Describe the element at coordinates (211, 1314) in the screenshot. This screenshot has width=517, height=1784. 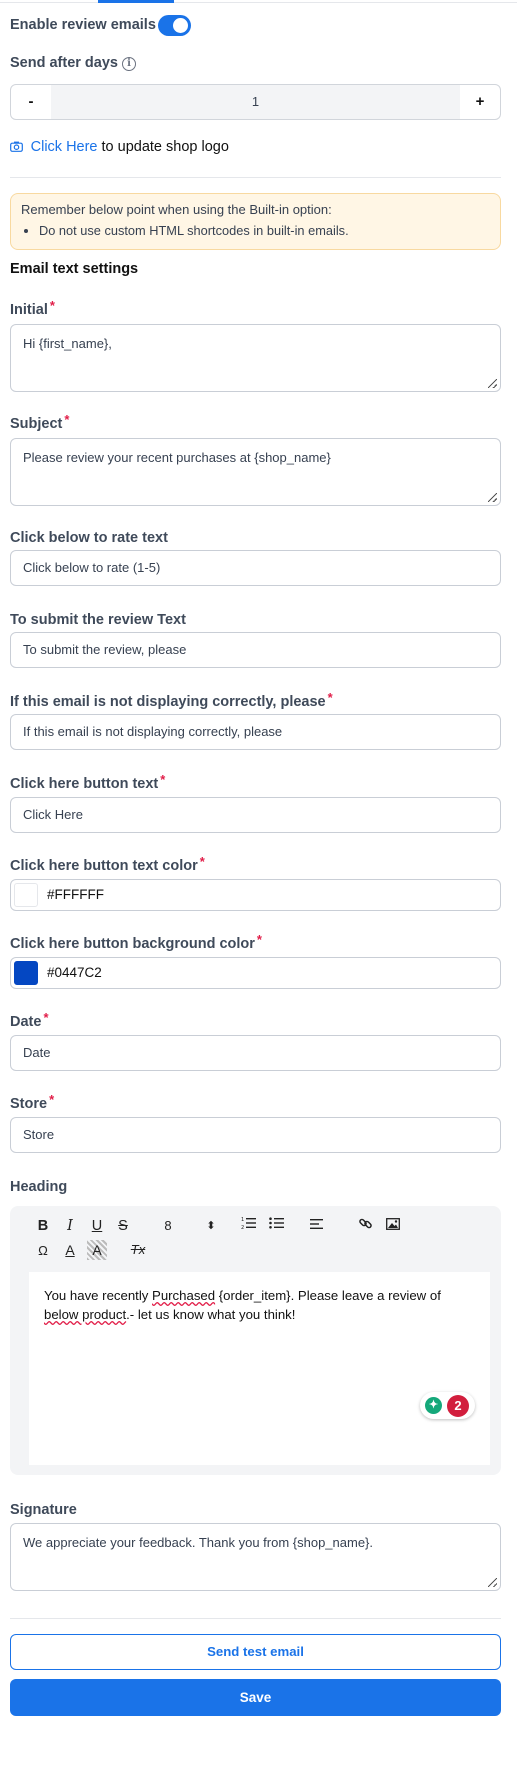
I see `heading-text: .- let us know what you think!` at that location.